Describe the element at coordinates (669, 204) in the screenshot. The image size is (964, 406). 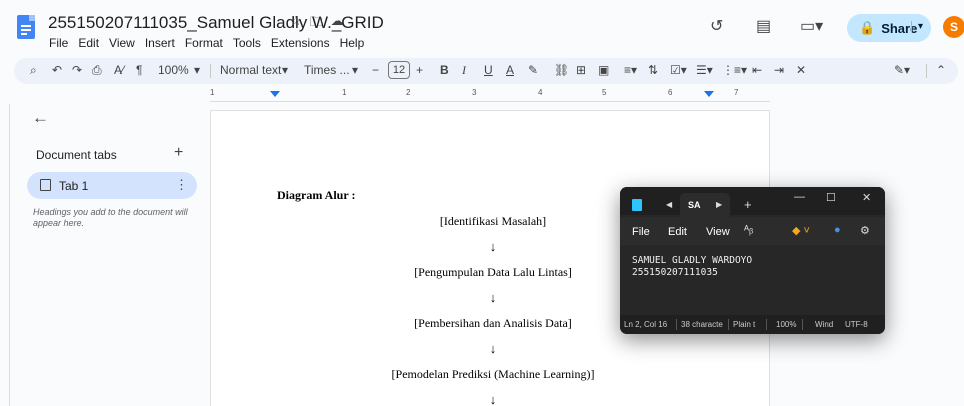
I see `tab-scroll-left-icon: ◀` at that location.